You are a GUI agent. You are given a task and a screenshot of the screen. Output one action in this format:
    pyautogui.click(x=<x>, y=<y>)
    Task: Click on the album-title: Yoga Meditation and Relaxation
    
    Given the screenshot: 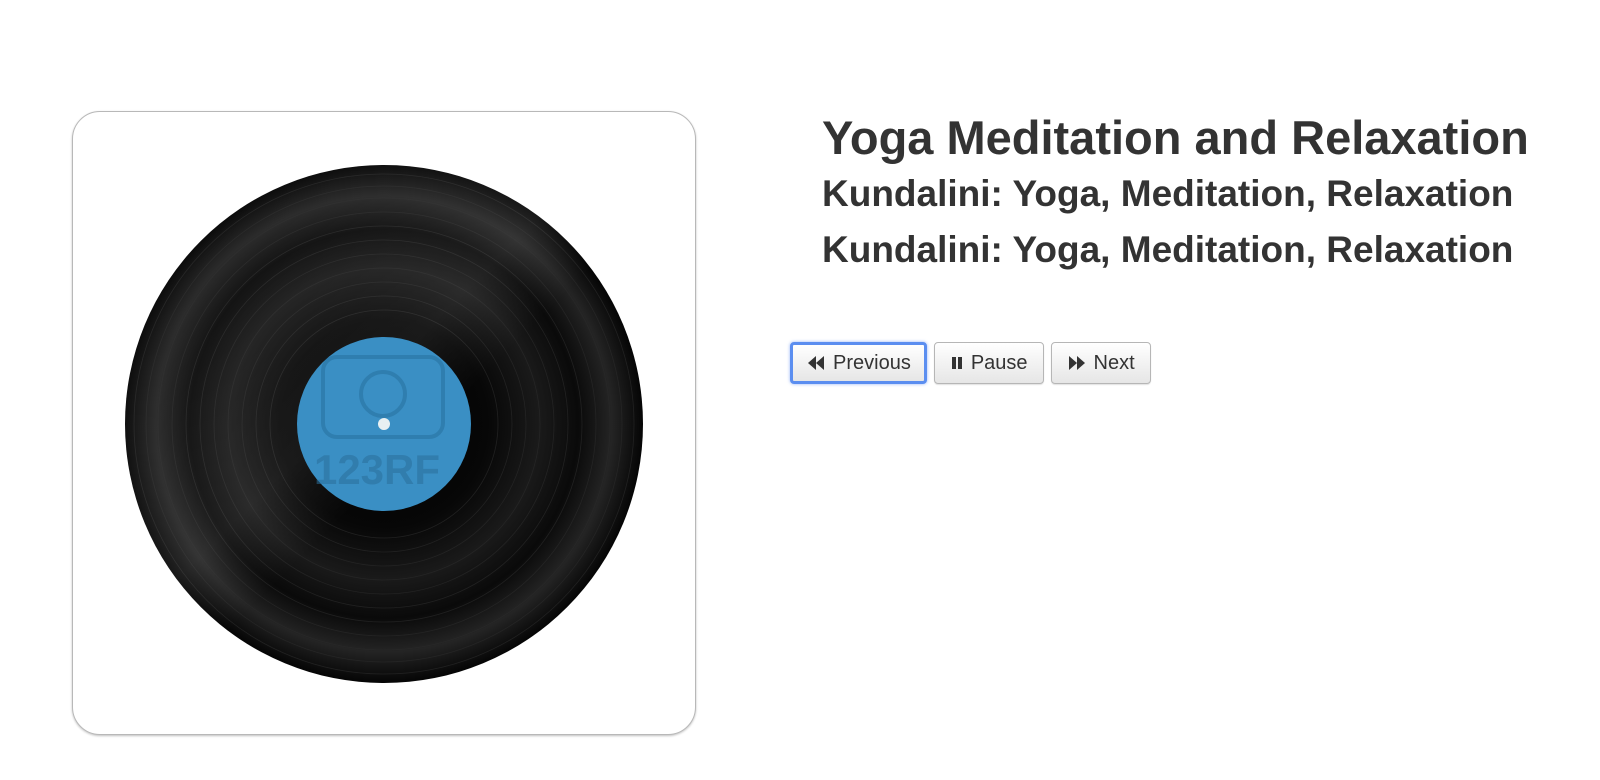 What is the action you would take?
    pyautogui.click(x=1175, y=137)
    